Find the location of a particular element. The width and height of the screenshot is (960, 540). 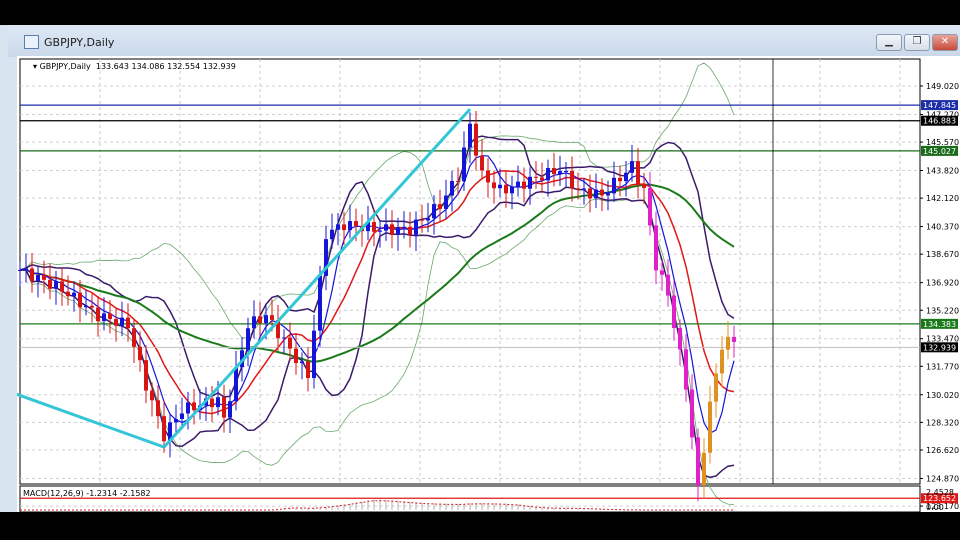

title-bar: GBPJPY,Daily ▁ ❐ ✕ is located at coordinates (484, 41).